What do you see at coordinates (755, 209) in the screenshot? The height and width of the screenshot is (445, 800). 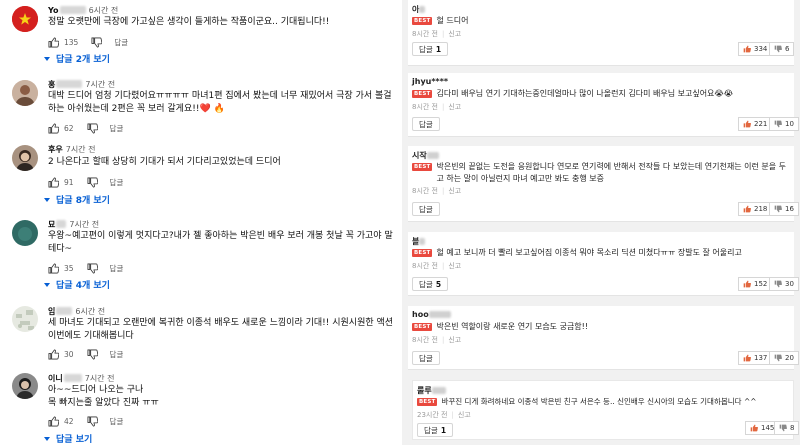 I see `like-button: 218` at bounding box center [755, 209].